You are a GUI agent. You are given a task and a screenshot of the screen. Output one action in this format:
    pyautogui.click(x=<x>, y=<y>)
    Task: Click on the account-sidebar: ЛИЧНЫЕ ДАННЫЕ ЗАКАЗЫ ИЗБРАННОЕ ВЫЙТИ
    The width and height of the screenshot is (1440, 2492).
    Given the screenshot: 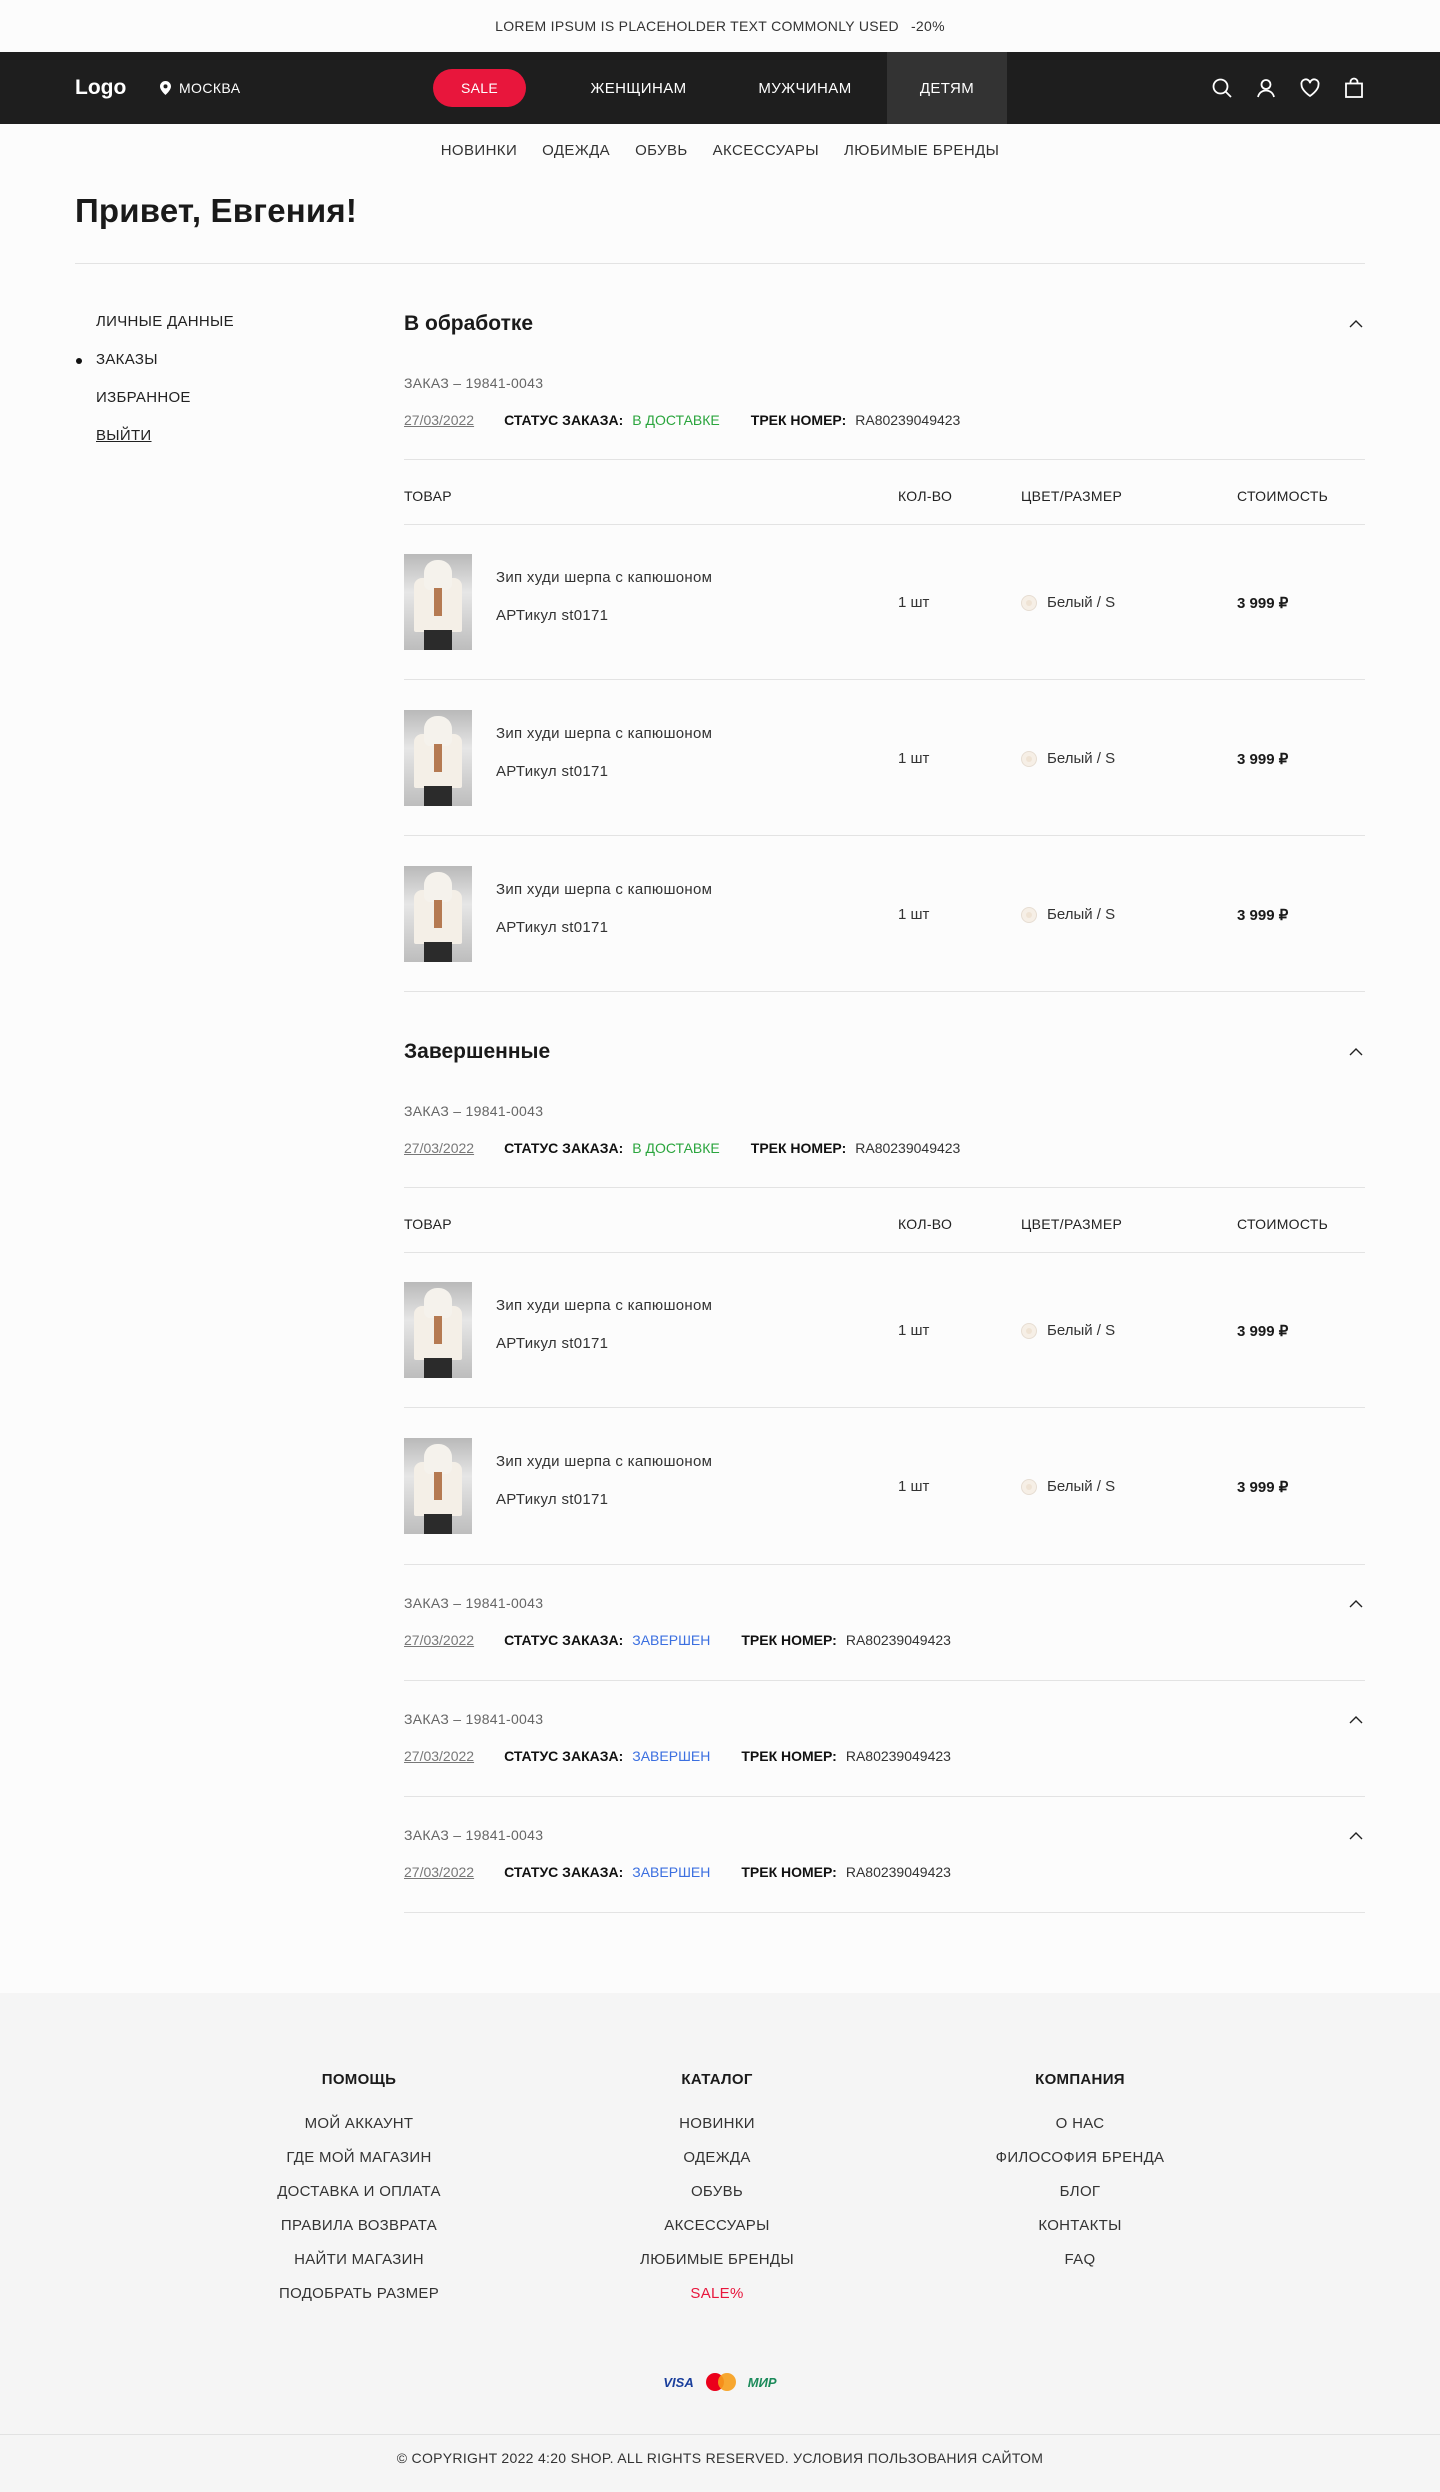 What is the action you would take?
    pyautogui.click(x=155, y=386)
    